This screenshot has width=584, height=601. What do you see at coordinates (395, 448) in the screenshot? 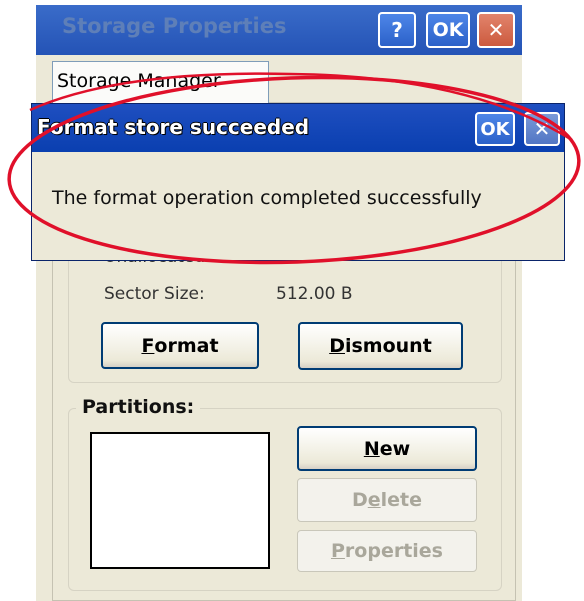
I see `new-label-rest: ew` at bounding box center [395, 448].